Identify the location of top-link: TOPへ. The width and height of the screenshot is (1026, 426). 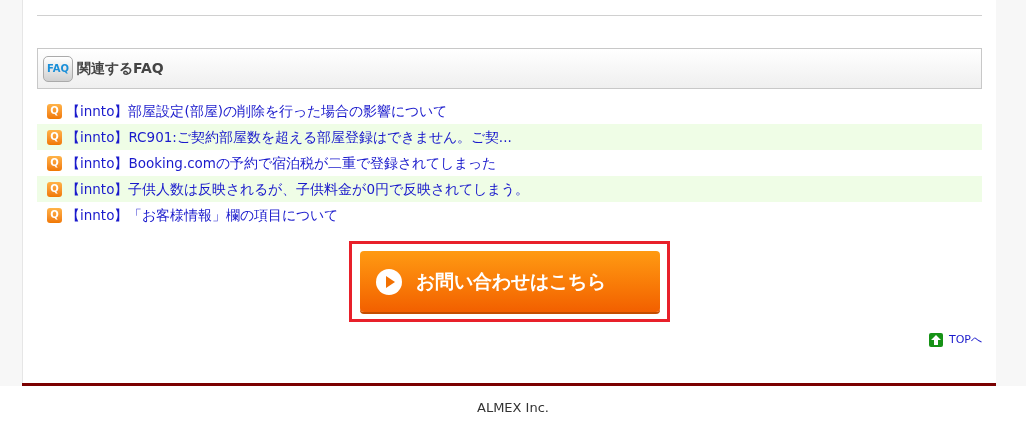
(965, 340).